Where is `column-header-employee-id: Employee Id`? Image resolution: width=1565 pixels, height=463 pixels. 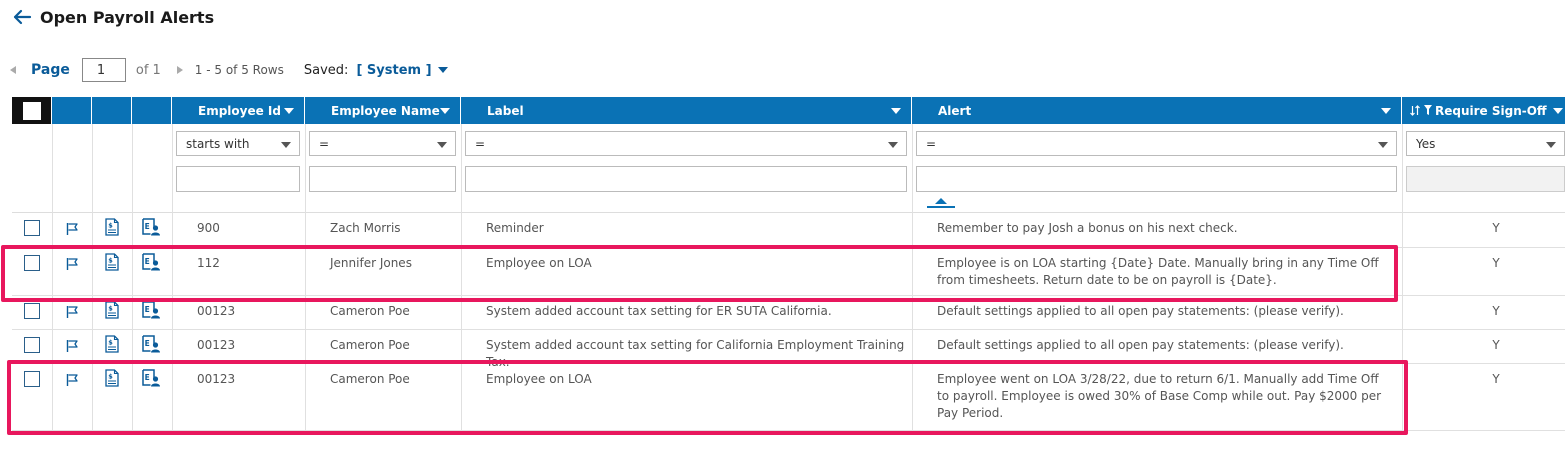 column-header-employee-id: Employee Id is located at coordinates (238, 110).